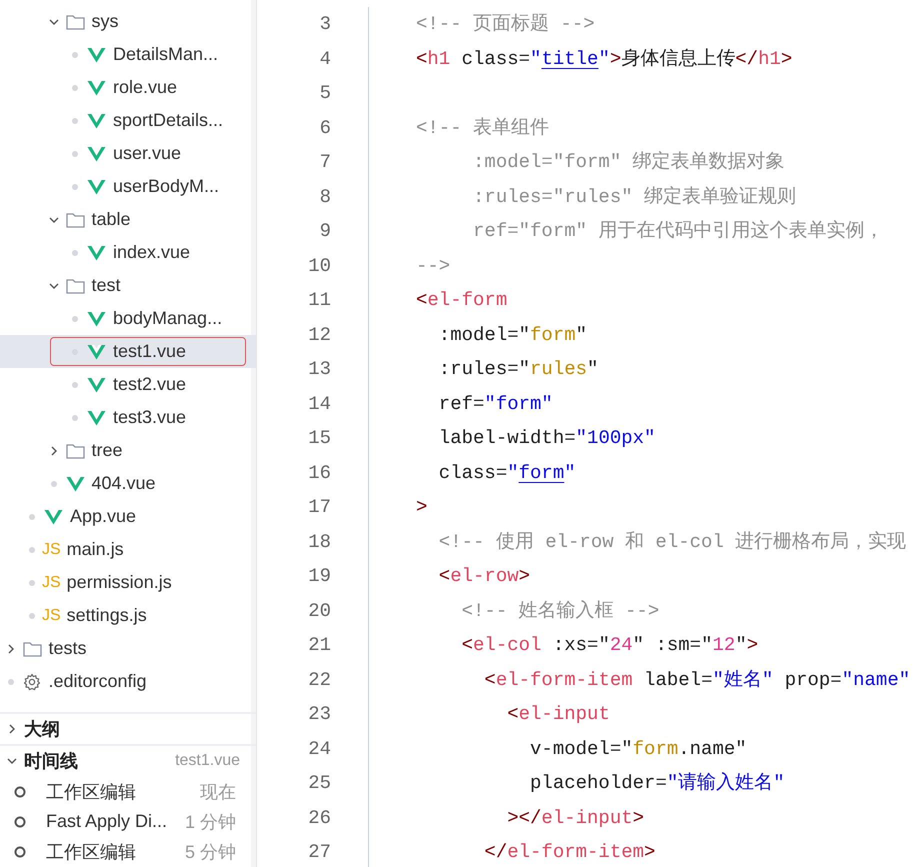 The image size is (918, 867). I want to click on file-name: role.vue, so click(145, 87).